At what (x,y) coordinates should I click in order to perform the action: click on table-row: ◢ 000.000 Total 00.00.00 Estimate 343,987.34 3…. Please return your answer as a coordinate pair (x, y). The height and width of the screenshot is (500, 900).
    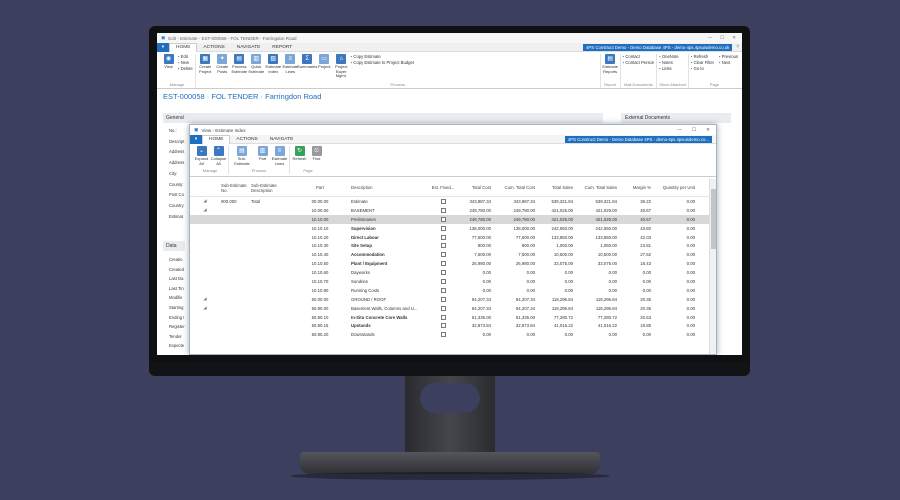
    Looking at the image, I should click on (450, 201).